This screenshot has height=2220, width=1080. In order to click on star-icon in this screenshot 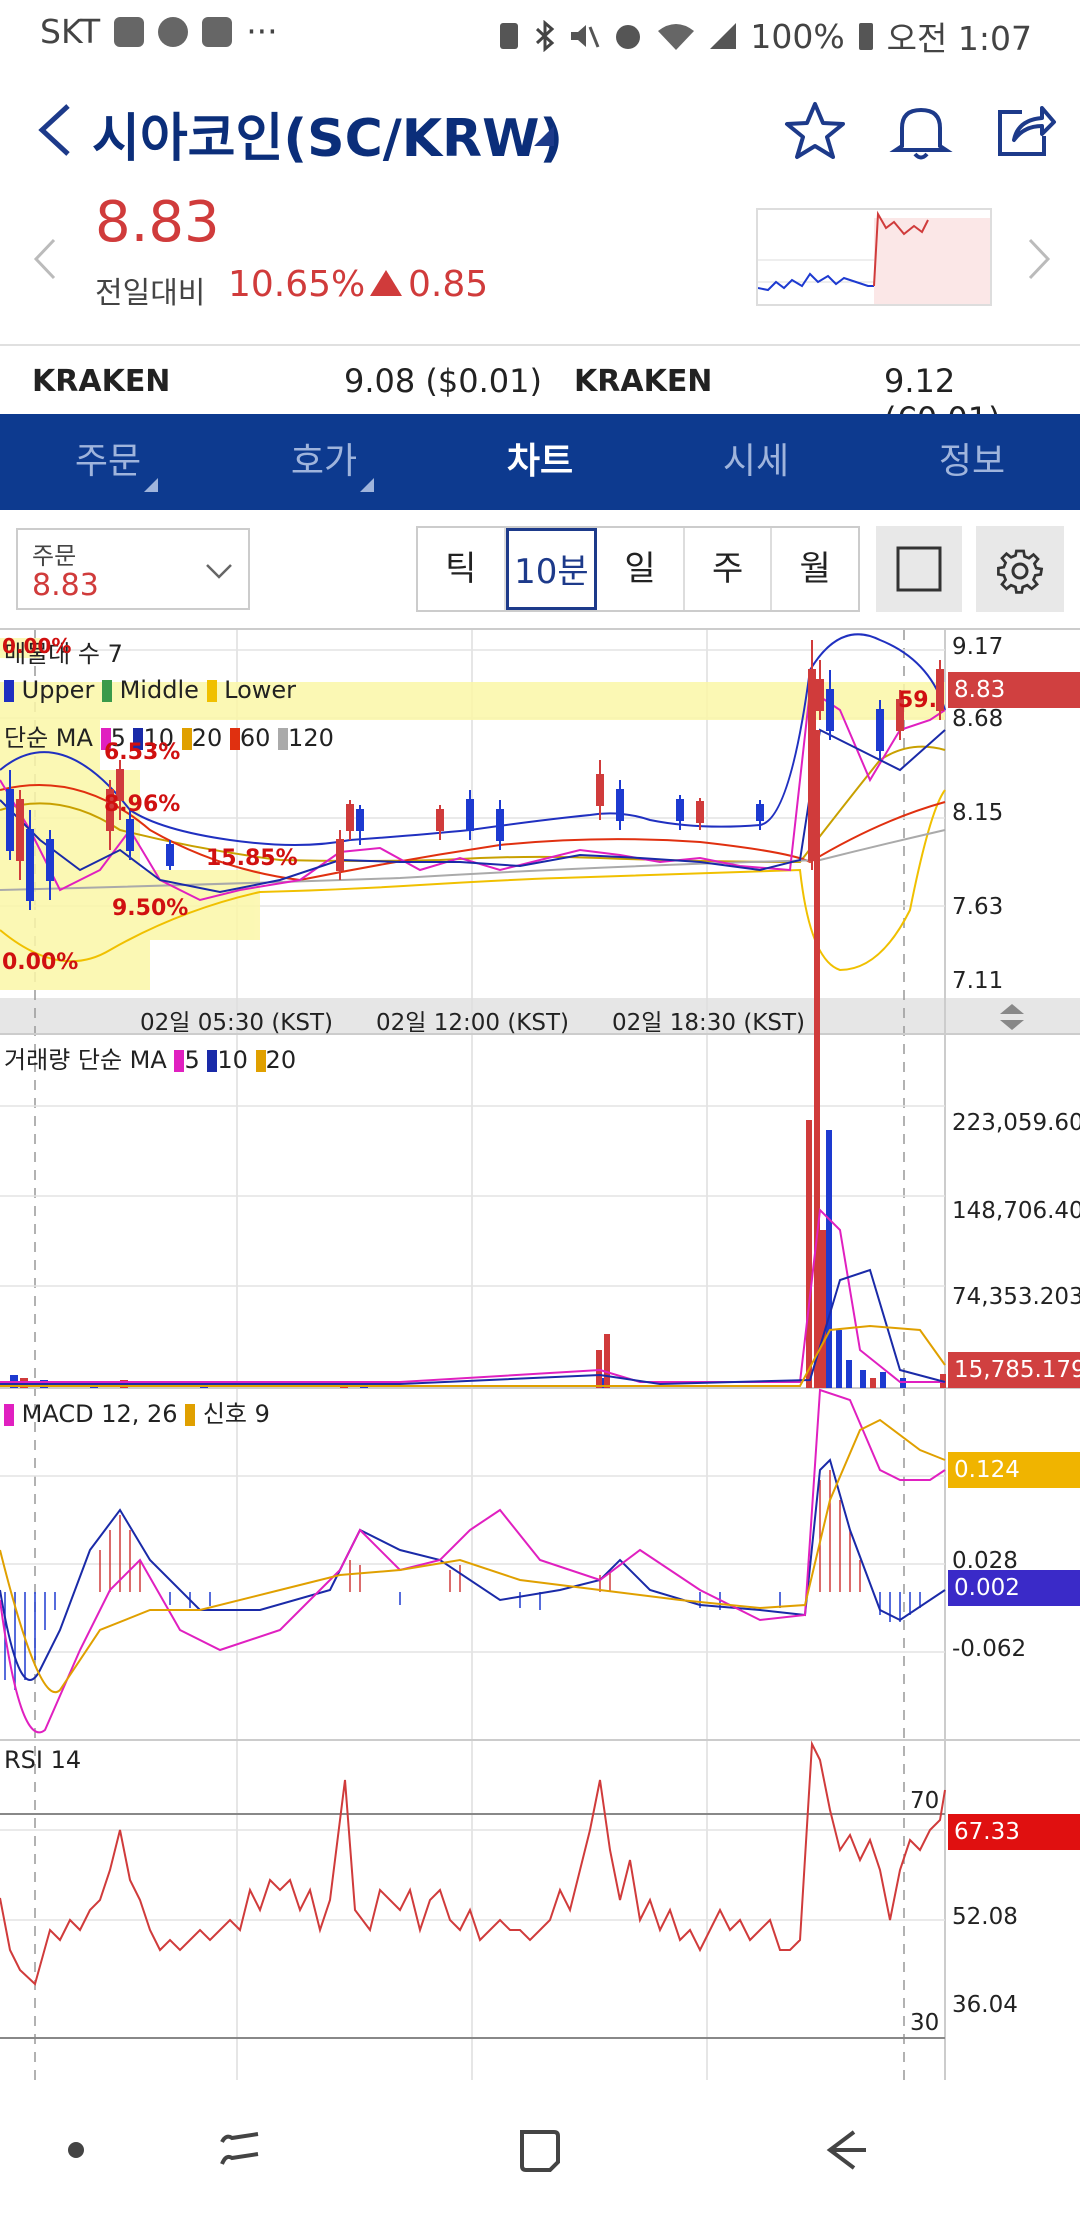, I will do `click(815, 131)`.